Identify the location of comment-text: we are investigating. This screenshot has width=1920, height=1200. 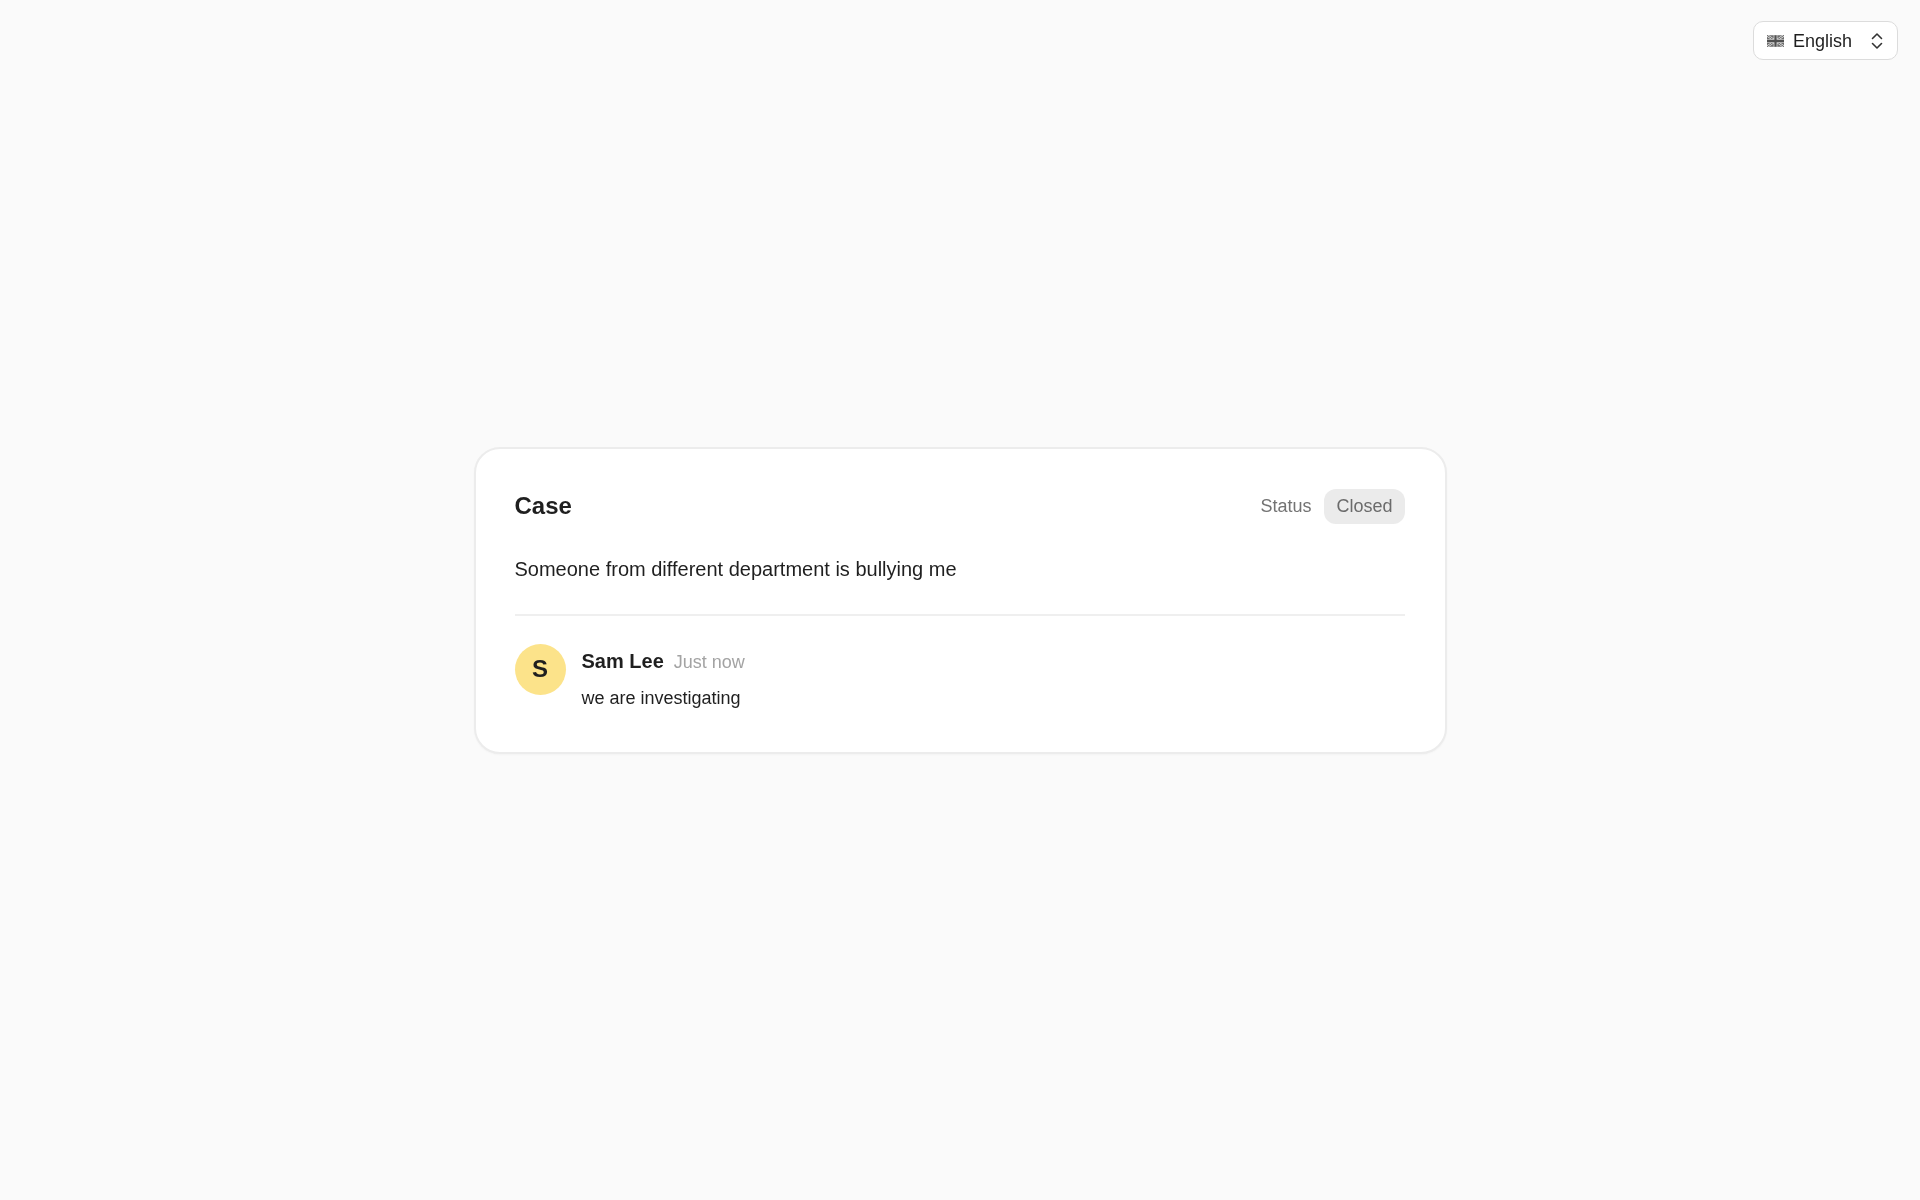
(661, 698).